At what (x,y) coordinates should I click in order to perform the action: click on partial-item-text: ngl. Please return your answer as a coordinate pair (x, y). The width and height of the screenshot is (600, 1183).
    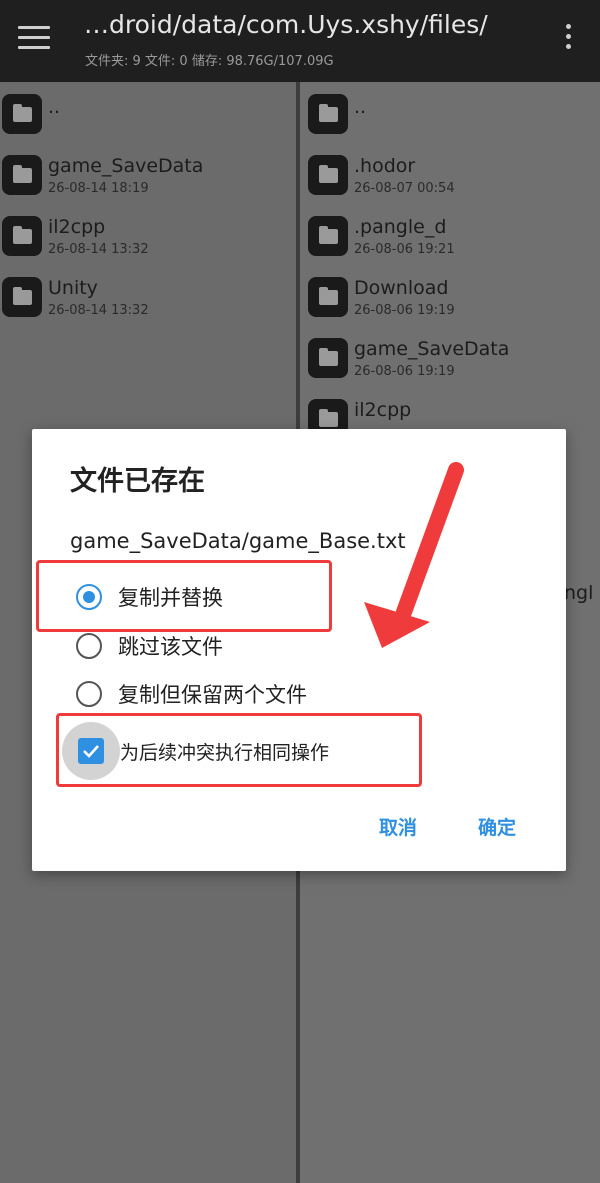
    Looking at the image, I should click on (579, 593).